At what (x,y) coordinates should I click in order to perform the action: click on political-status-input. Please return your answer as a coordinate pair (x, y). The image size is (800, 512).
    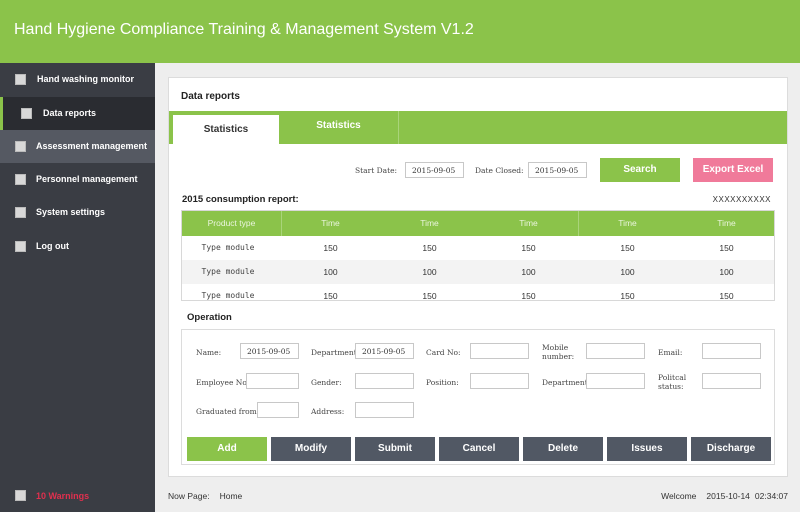
    Looking at the image, I should click on (731, 381).